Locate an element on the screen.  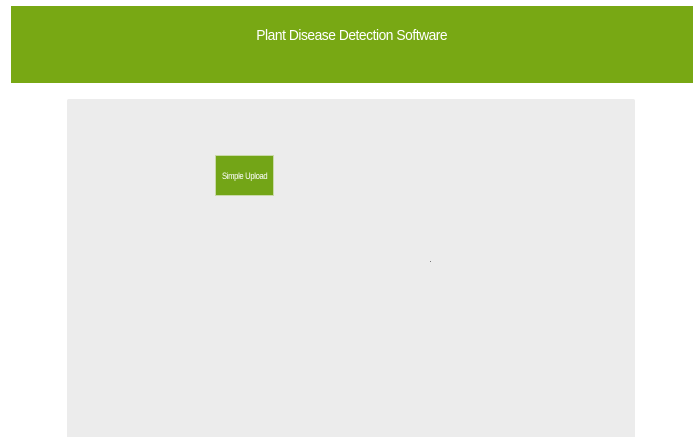
page-title: Plant Disease Detection Software is located at coordinates (352, 35).